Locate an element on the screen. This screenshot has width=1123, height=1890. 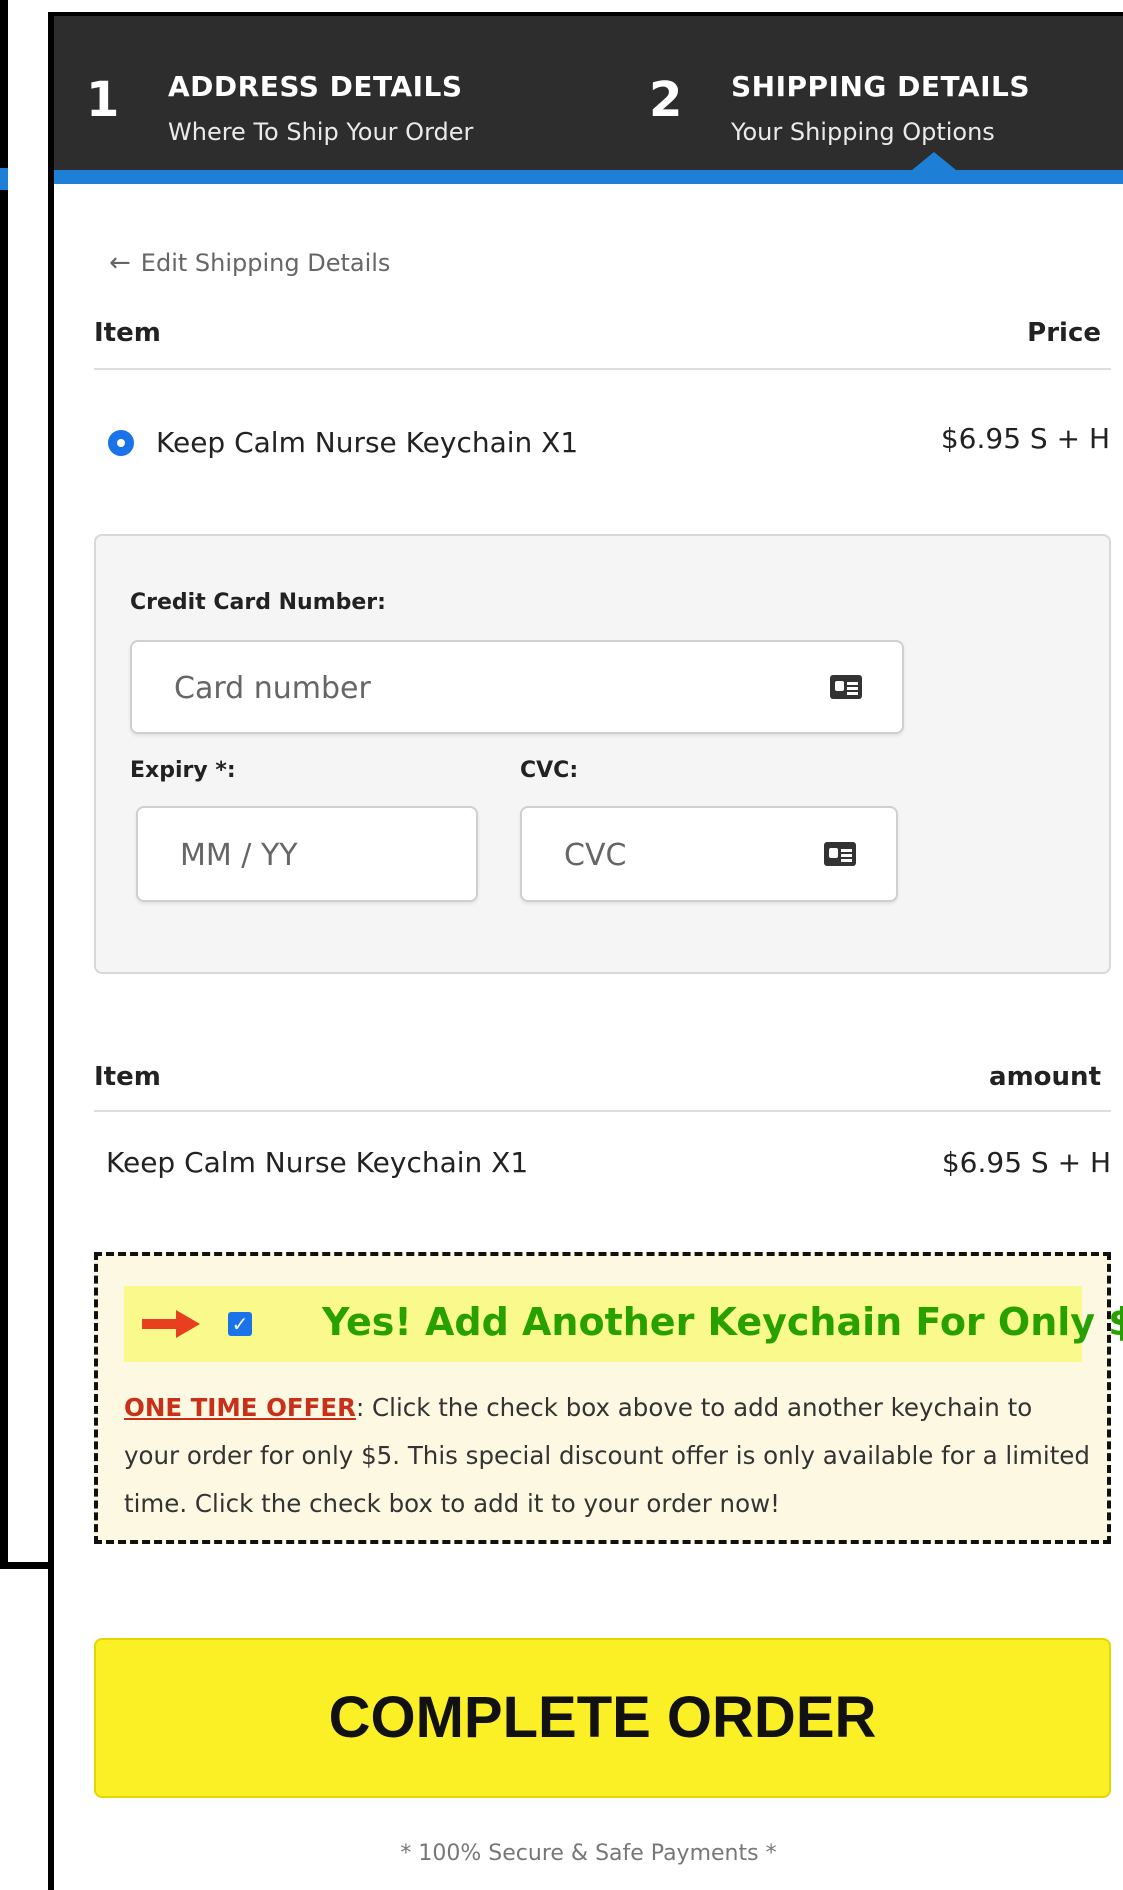
edit-shipping-label: Edit Shipping Details is located at coordinates (265, 263).